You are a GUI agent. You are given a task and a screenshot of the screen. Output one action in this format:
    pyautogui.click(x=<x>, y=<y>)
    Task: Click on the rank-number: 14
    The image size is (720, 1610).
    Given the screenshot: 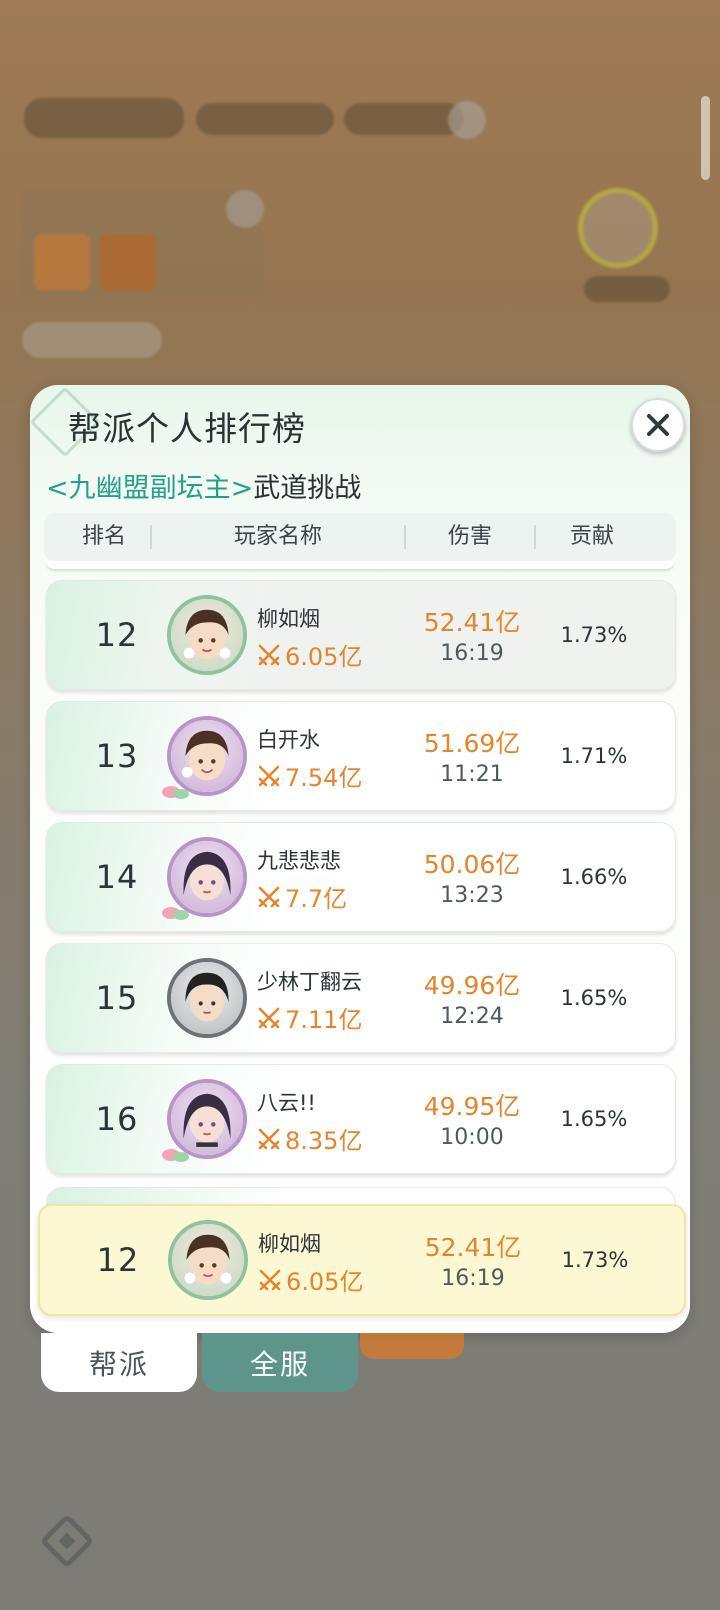 What is the action you would take?
    pyautogui.click(x=117, y=877)
    